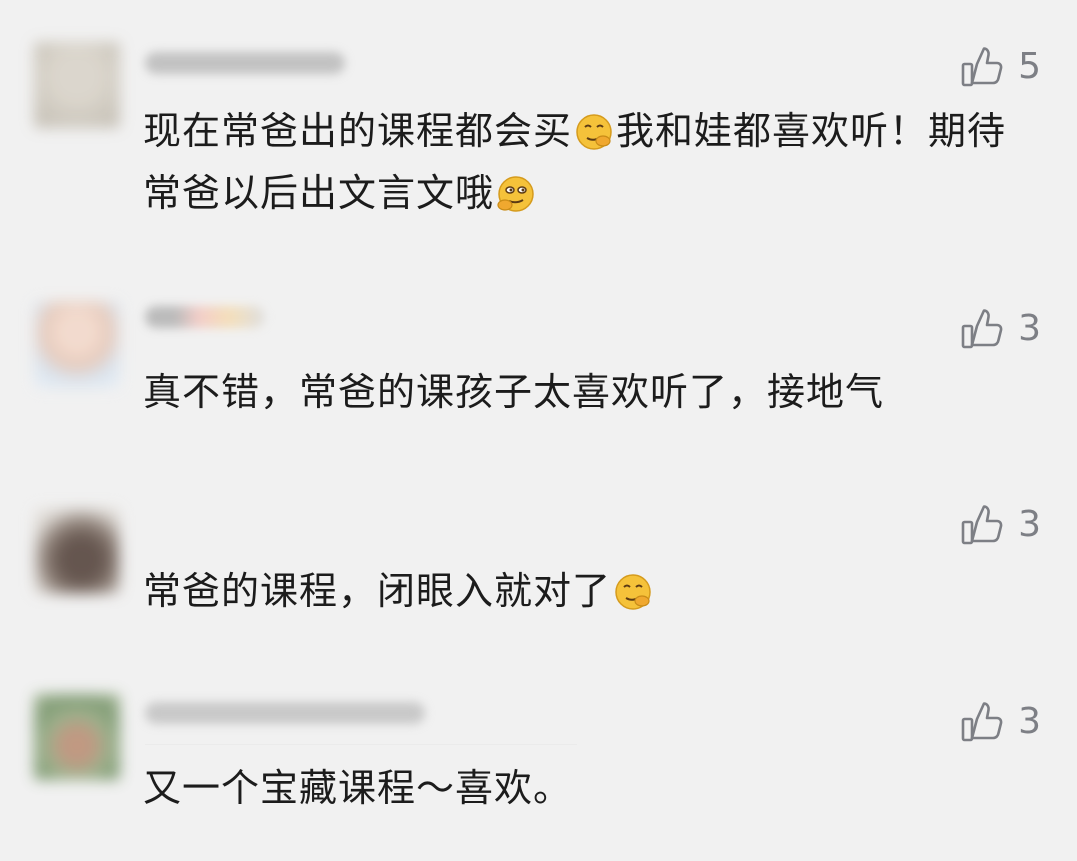 Image resolution: width=1077 pixels, height=861 pixels. I want to click on divider, so click(361, 744).